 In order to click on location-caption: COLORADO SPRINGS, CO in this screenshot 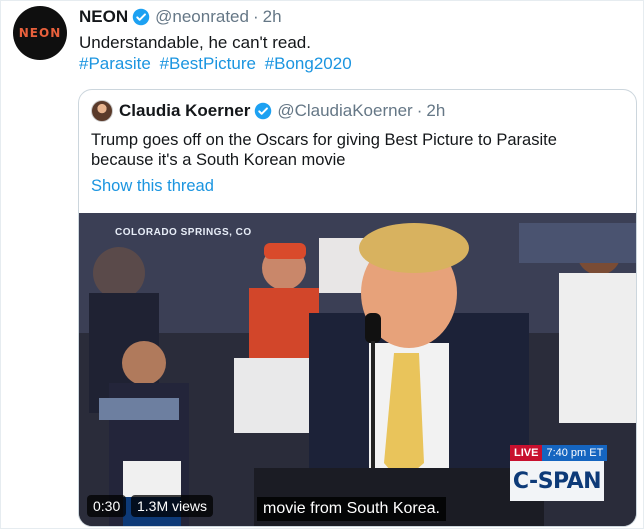, I will do `click(183, 232)`.